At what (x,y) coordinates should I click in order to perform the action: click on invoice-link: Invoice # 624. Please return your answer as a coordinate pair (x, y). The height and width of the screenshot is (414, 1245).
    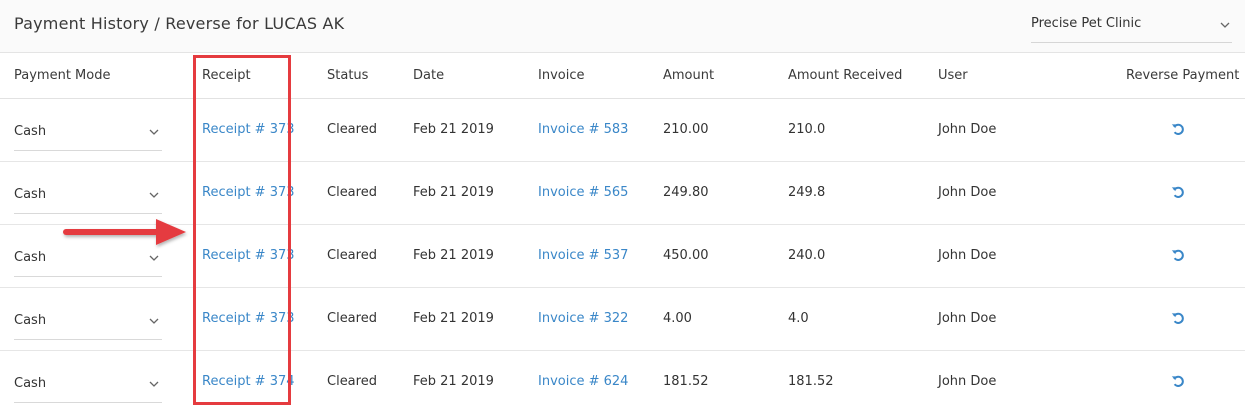
    Looking at the image, I should click on (583, 381).